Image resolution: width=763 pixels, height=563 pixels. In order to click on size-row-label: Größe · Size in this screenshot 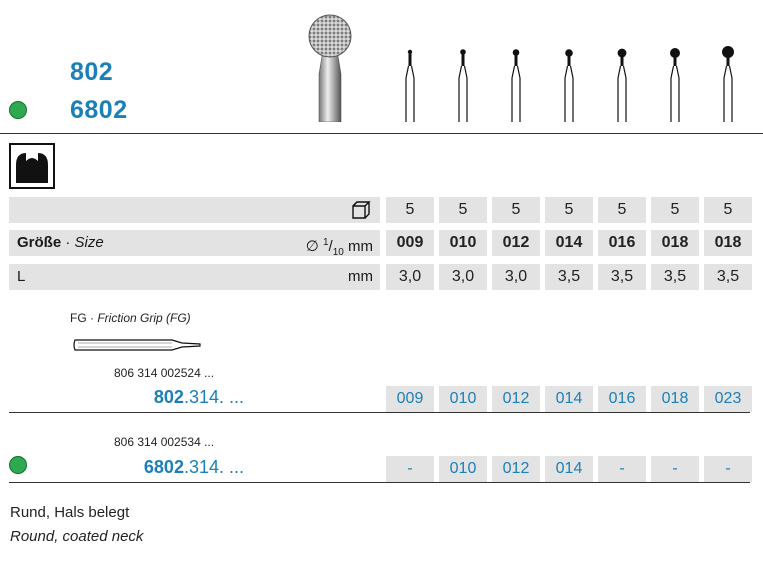, I will do `click(60, 243)`.